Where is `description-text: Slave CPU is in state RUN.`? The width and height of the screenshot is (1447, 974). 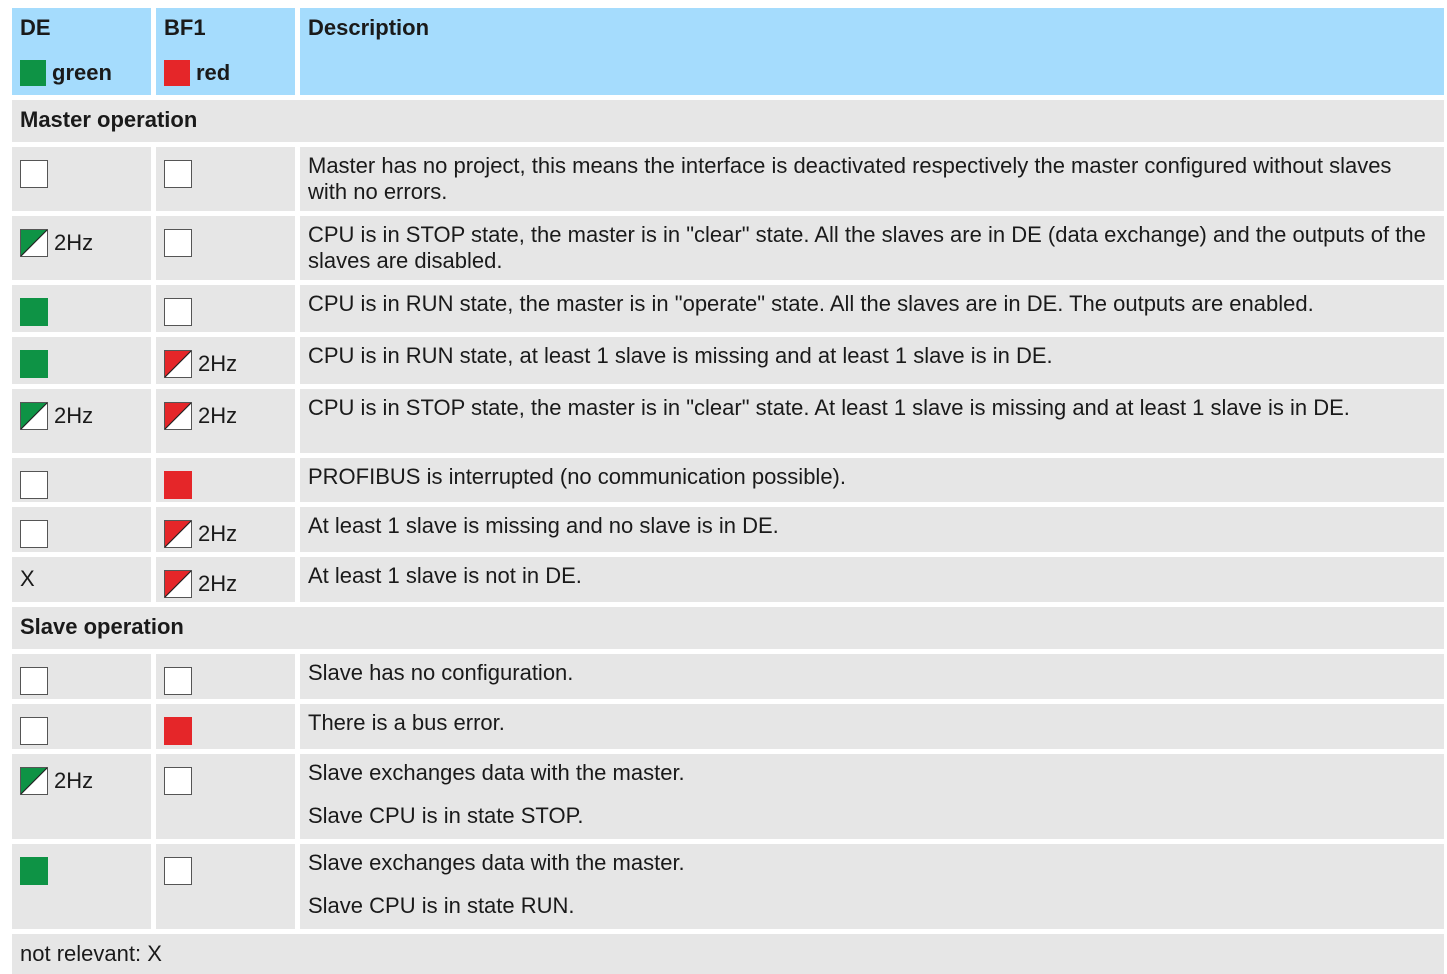
description-text: Slave CPU is in state RUN. is located at coordinates (441, 905).